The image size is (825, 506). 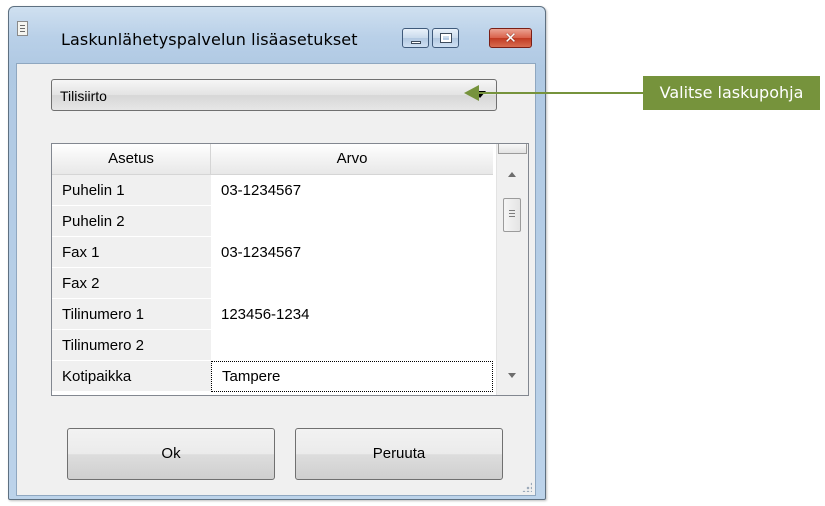 I want to click on annotation-arrow-icon, so click(x=471, y=93).